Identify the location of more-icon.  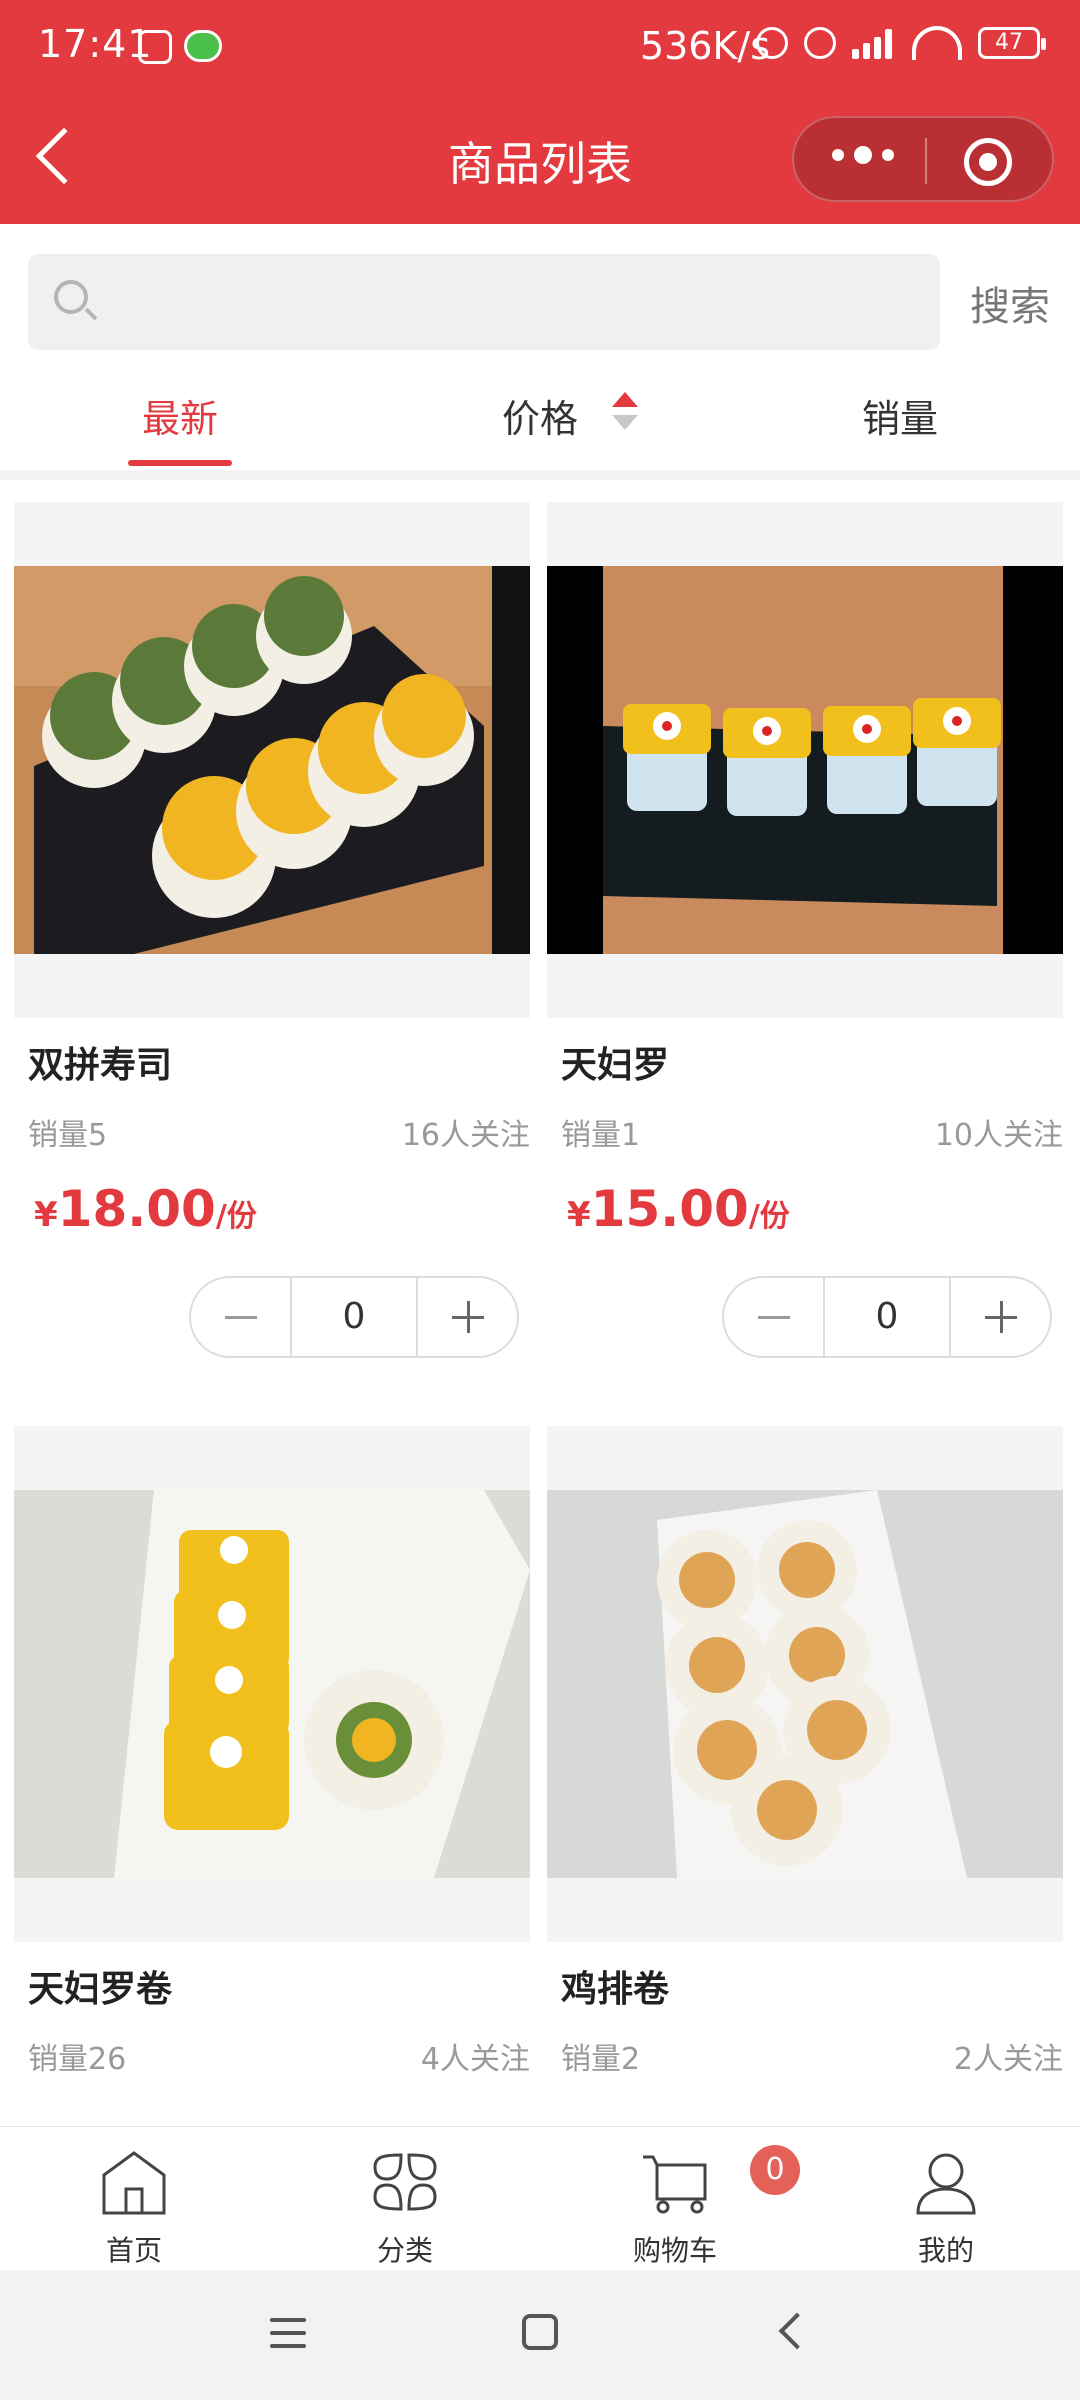
(863, 155).